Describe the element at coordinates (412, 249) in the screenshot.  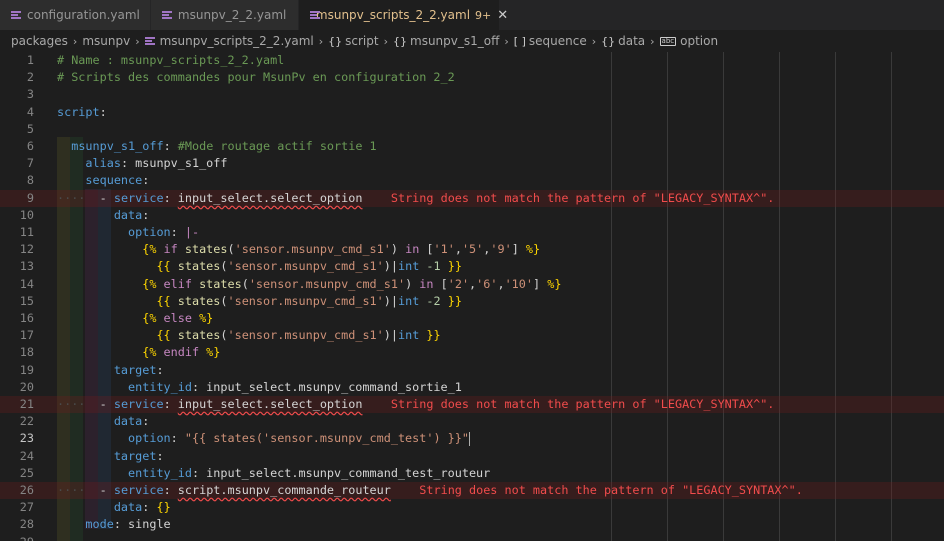
I see `code-token: in` at that location.